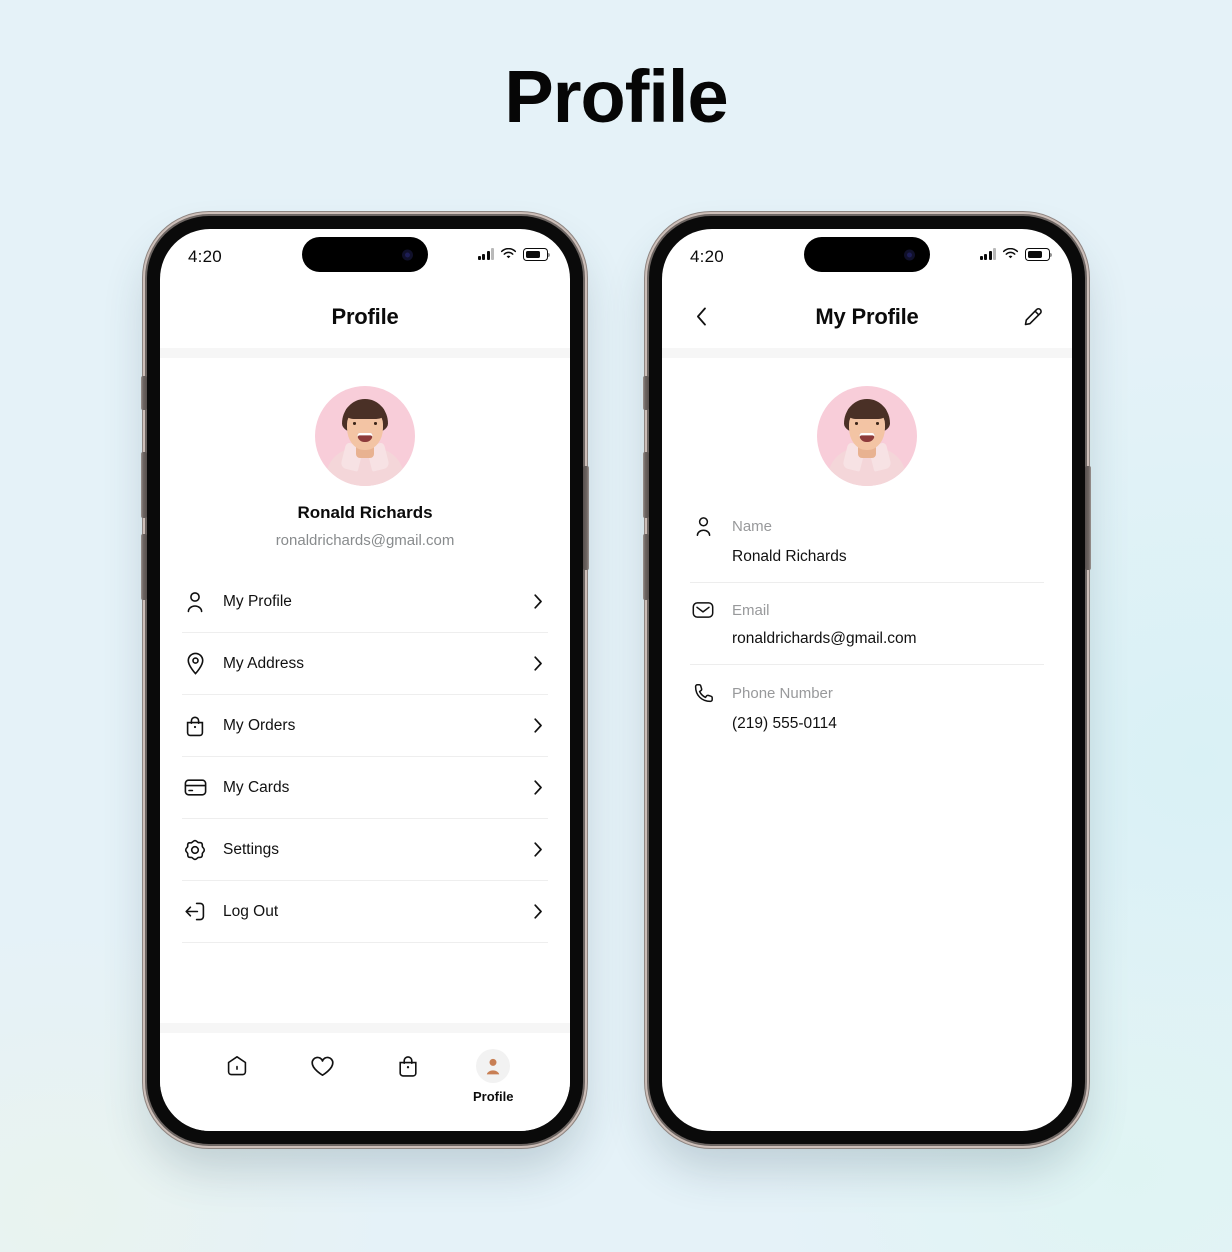 This screenshot has height=1252, width=1232. I want to click on menu-item-log-out: Log Out, so click(365, 912).